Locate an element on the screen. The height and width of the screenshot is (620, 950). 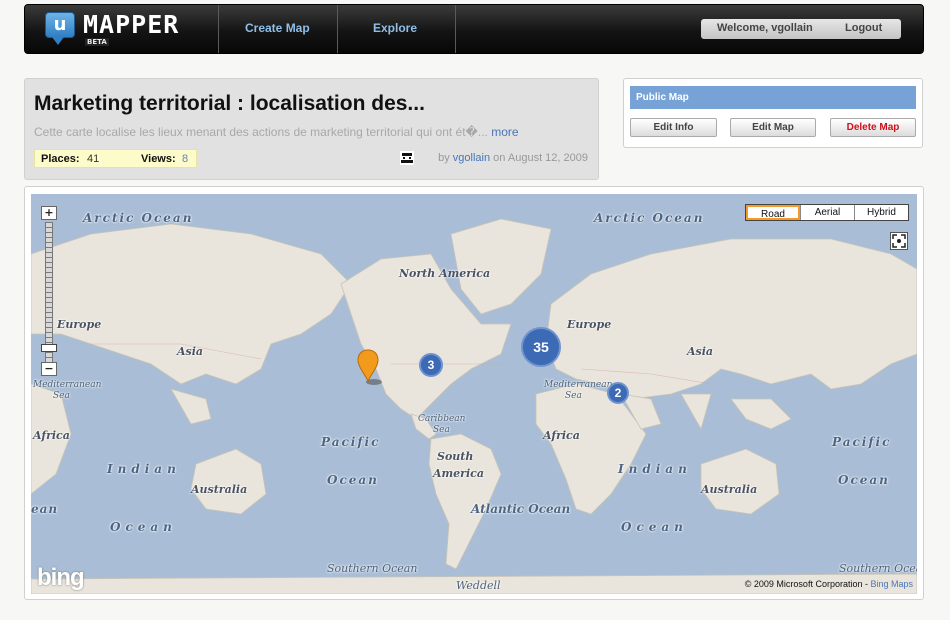
map-cluster-marker: 2 is located at coordinates (618, 393).